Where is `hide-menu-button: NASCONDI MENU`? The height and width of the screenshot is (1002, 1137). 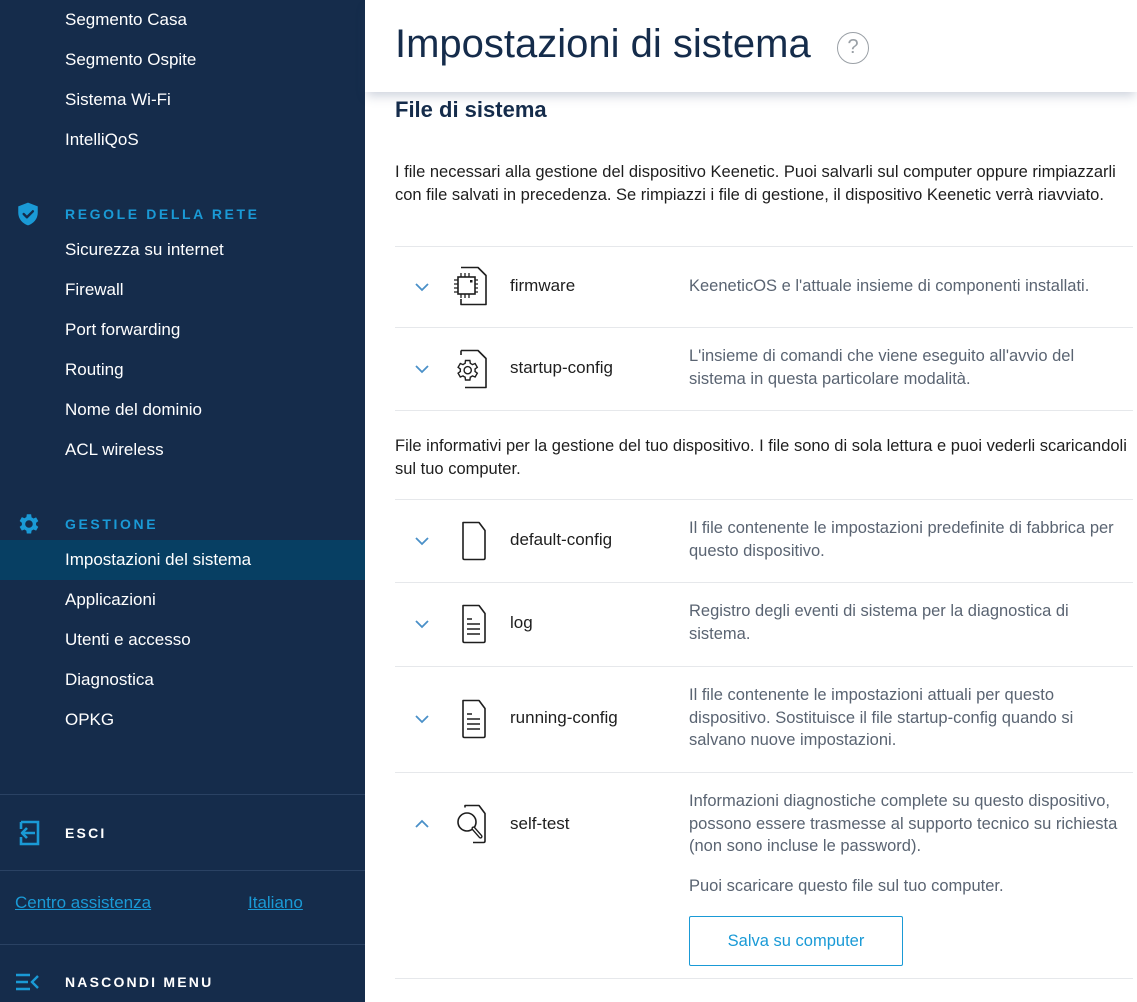
hide-menu-button: NASCONDI MENU is located at coordinates (182, 982).